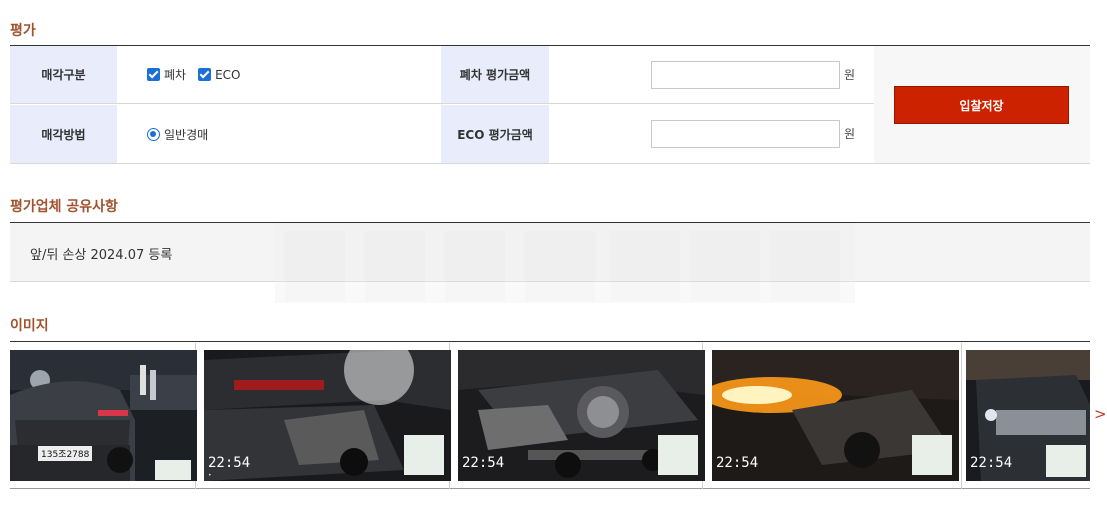 This screenshot has height=521, width=1107. I want to click on license-plate: 135조2788, so click(65, 453).